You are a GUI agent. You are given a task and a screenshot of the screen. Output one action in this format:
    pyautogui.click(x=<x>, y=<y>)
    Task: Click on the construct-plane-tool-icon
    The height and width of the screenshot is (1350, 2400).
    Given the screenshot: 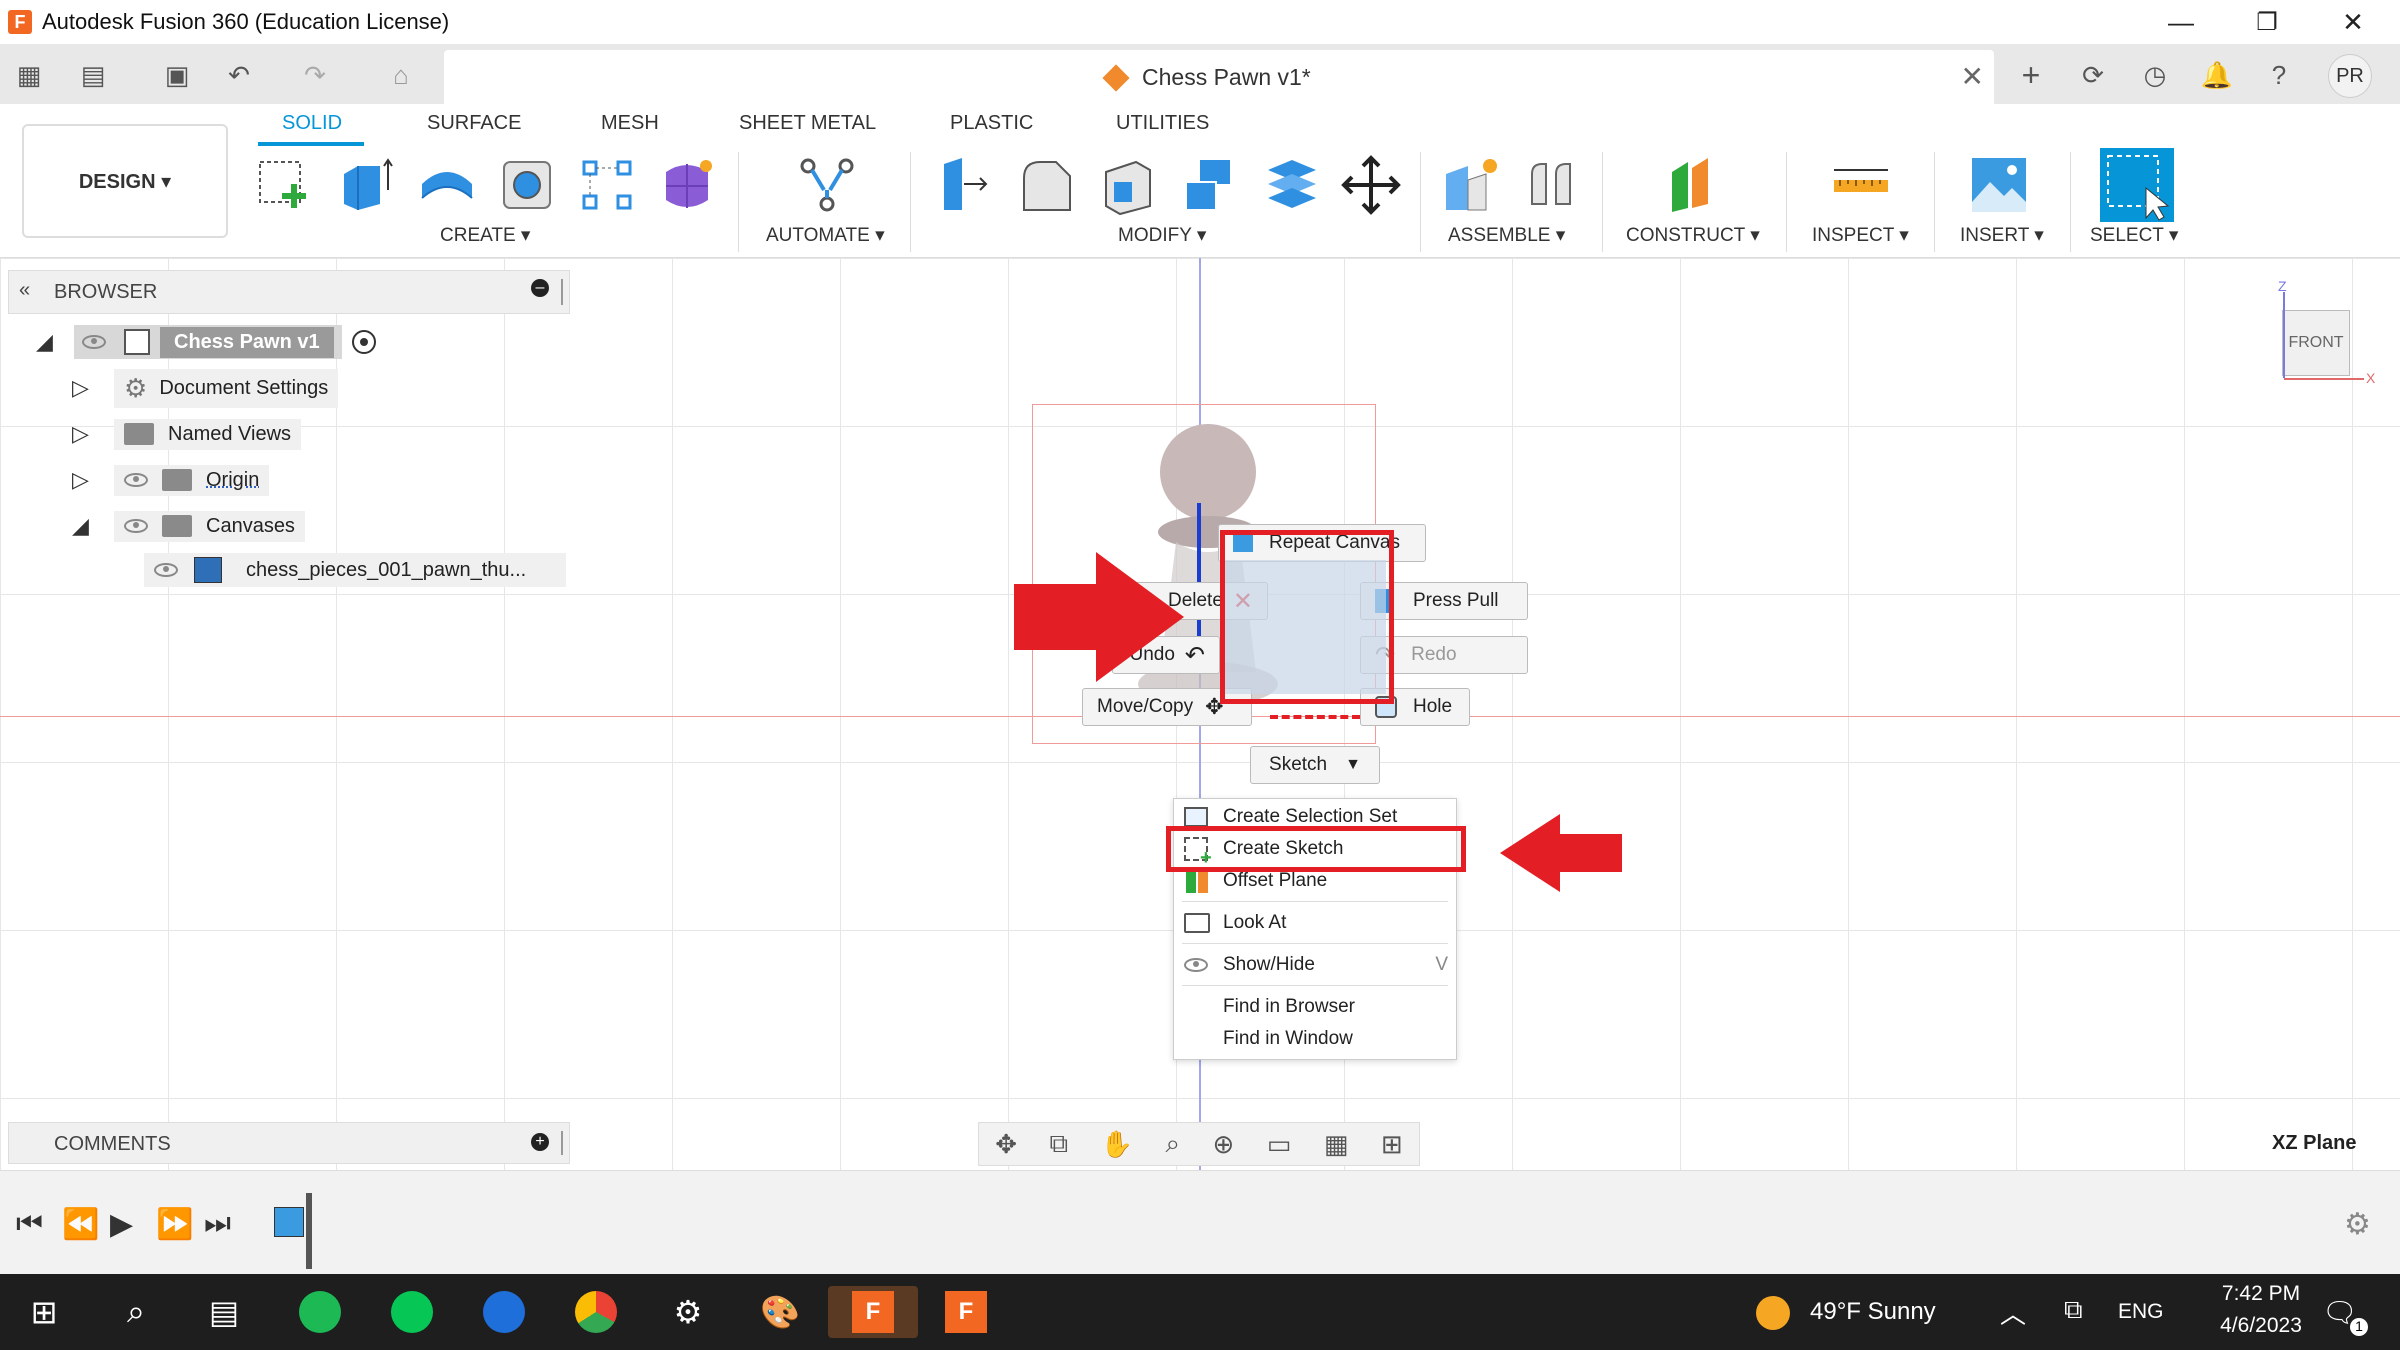 What is the action you would take?
    pyautogui.click(x=1693, y=185)
    